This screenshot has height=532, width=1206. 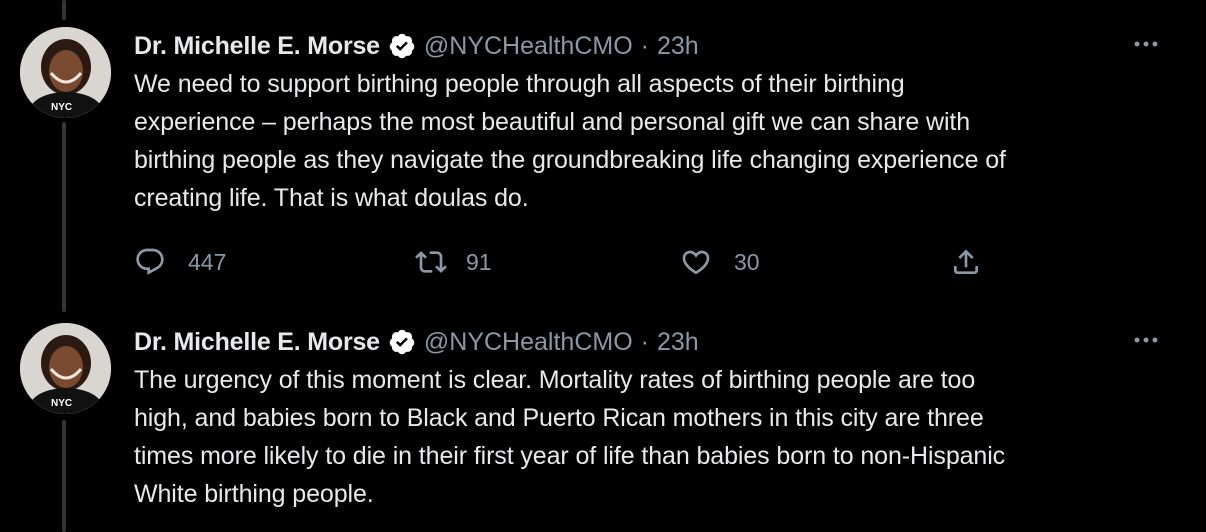 What do you see at coordinates (431, 262) in the screenshot?
I see `retweet-icon` at bounding box center [431, 262].